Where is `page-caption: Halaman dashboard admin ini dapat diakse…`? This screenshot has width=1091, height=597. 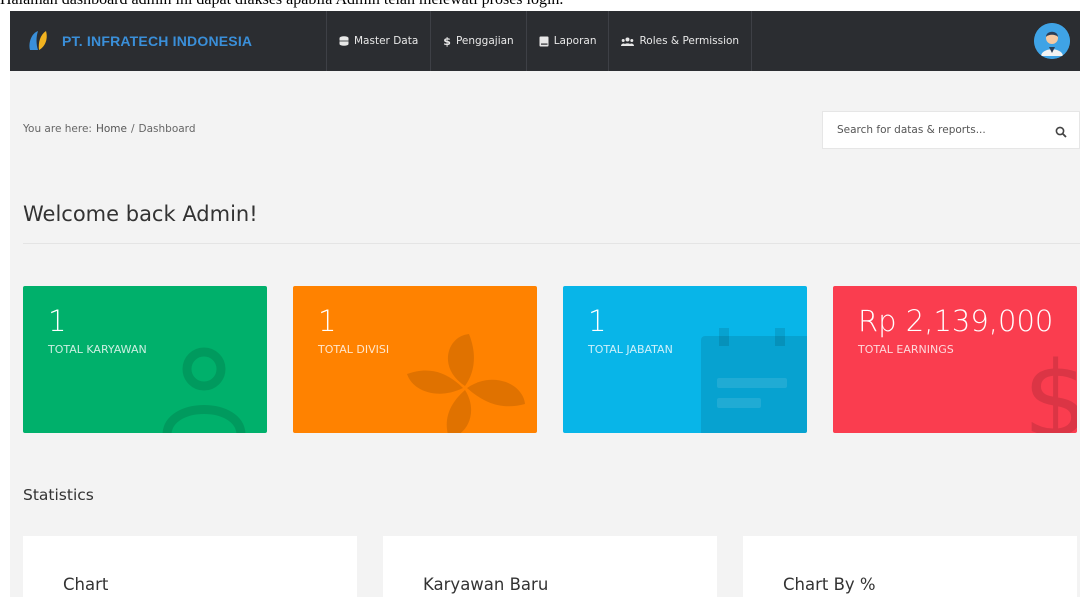 page-caption: Halaman dashboard admin ini dapat diakse… is located at coordinates (545, 5).